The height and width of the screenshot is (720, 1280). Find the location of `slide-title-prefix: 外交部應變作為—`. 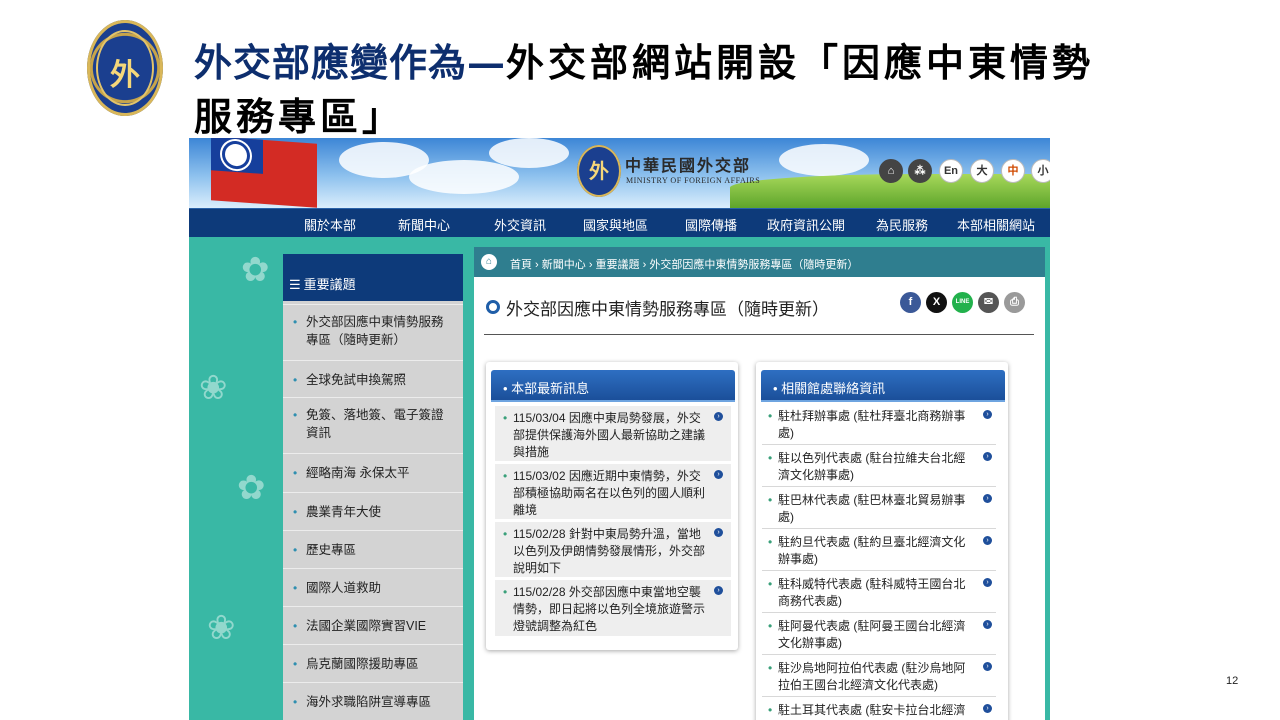

slide-title-prefix: 外交部應變作為— is located at coordinates (350, 62).